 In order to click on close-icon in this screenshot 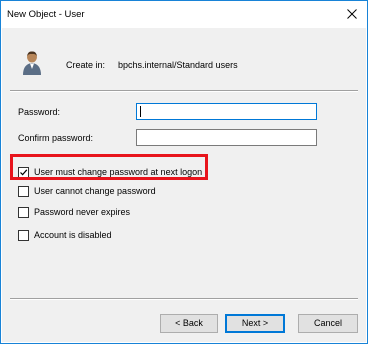, I will do `click(352, 14)`.